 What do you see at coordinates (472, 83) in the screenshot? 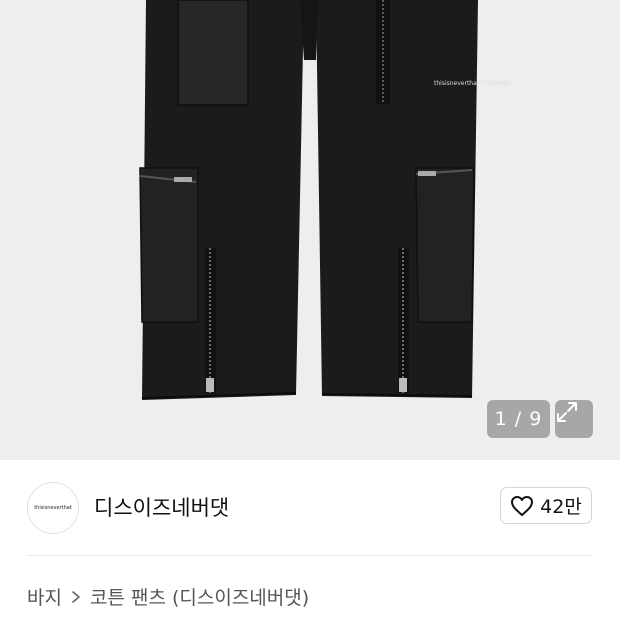
I see `product-label-print: thisisneverthat CHOPARD` at bounding box center [472, 83].